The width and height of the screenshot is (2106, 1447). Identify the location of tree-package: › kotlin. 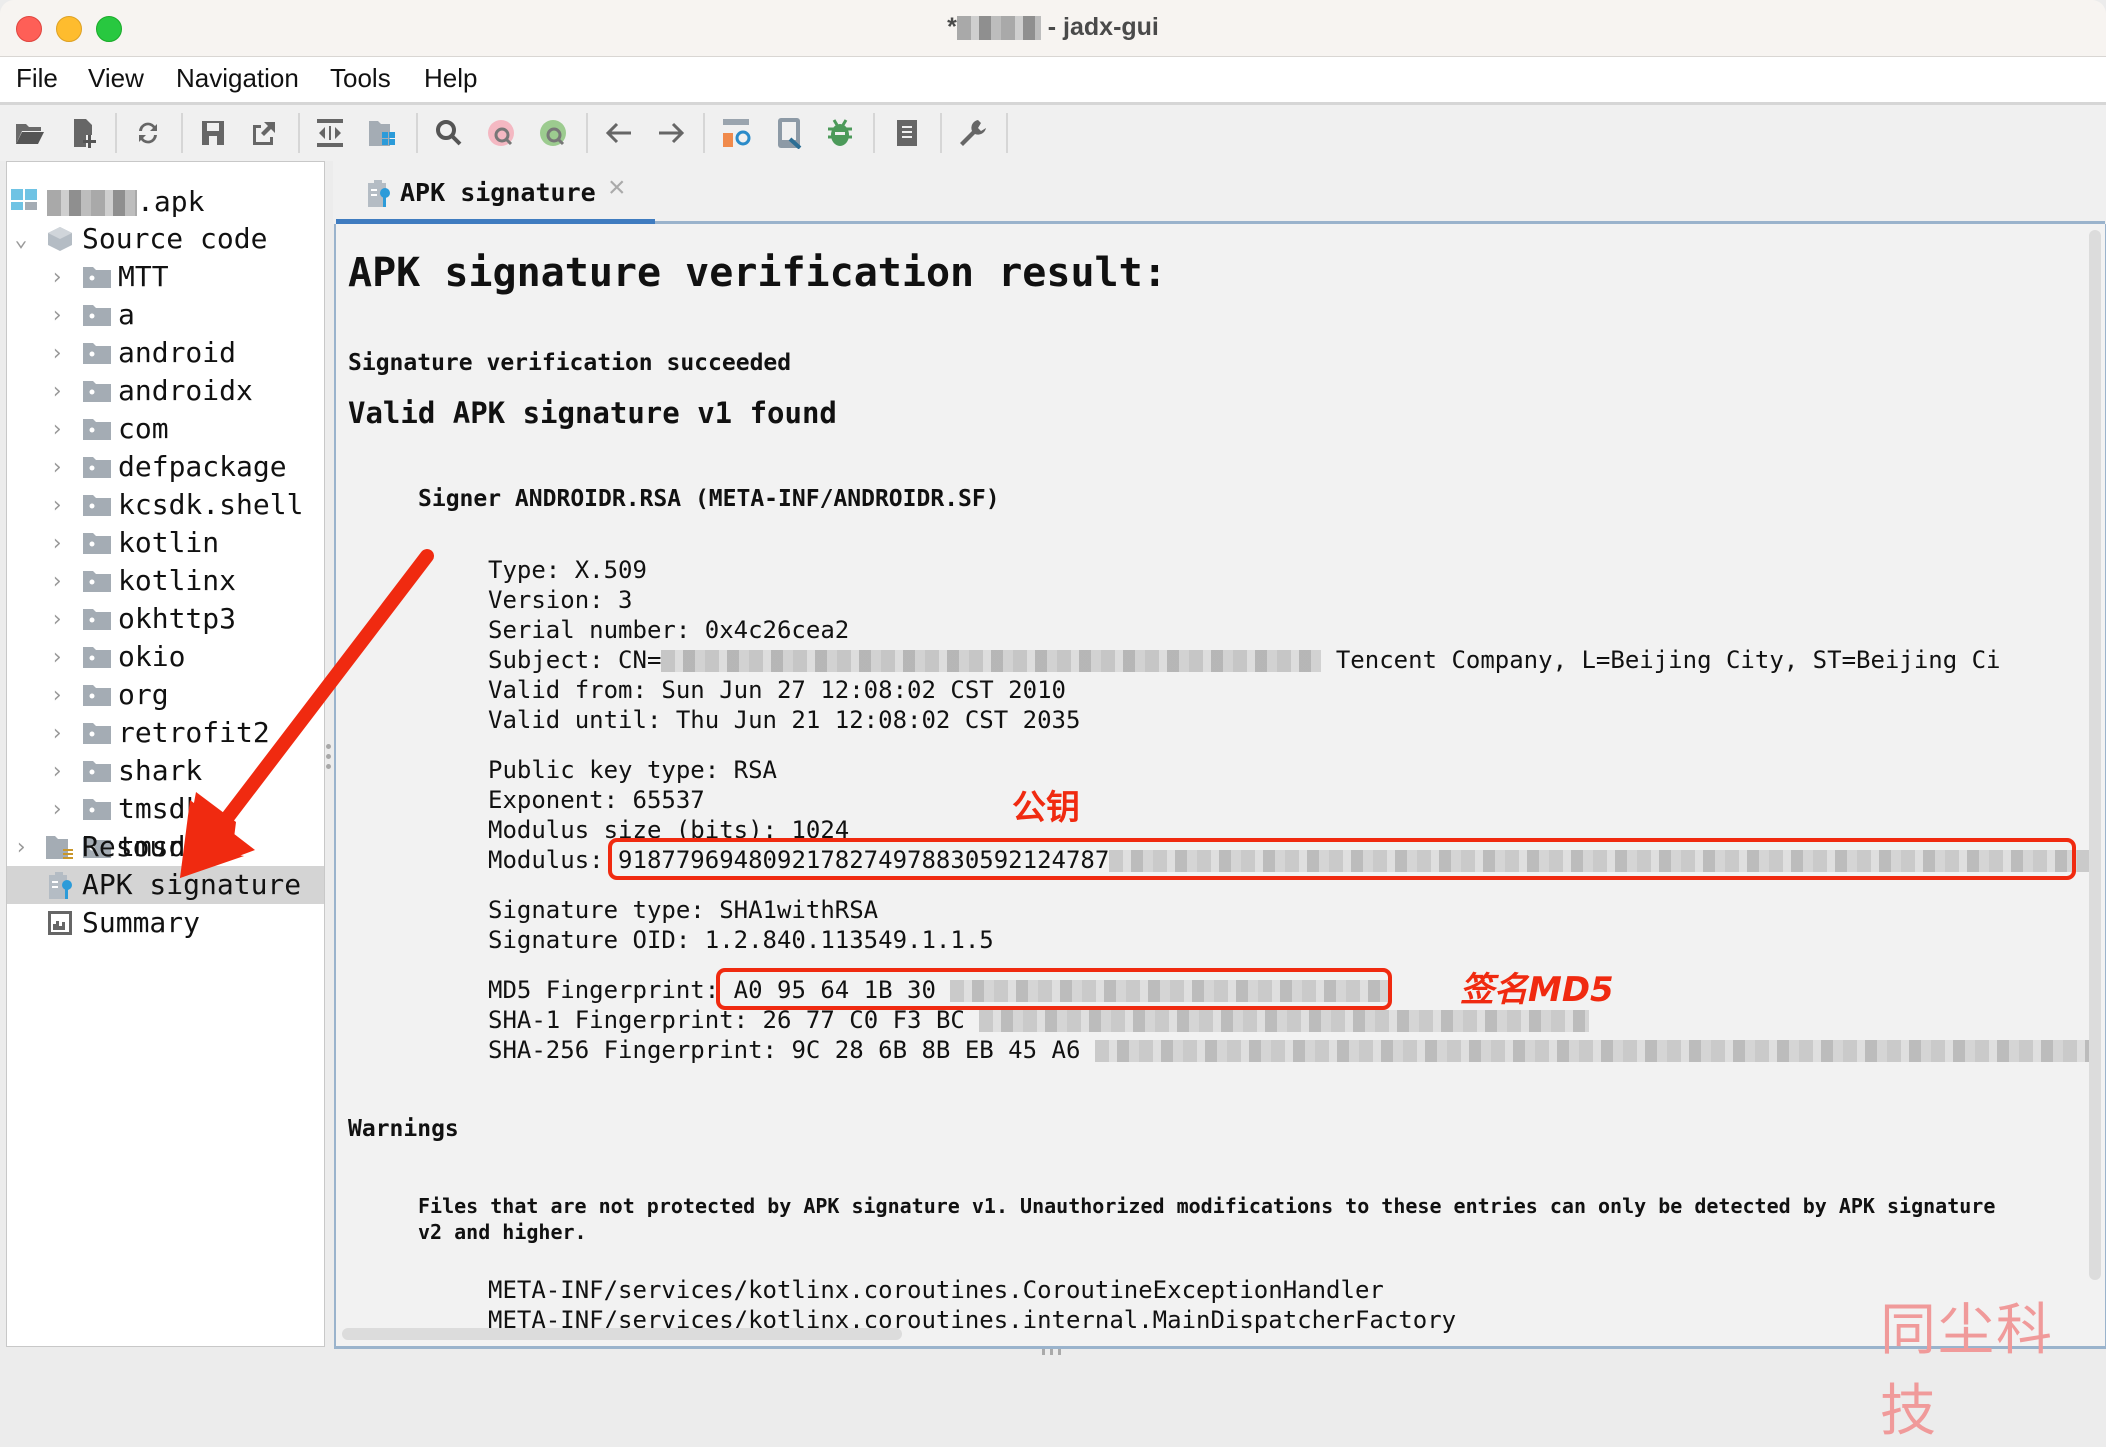
(165, 543).